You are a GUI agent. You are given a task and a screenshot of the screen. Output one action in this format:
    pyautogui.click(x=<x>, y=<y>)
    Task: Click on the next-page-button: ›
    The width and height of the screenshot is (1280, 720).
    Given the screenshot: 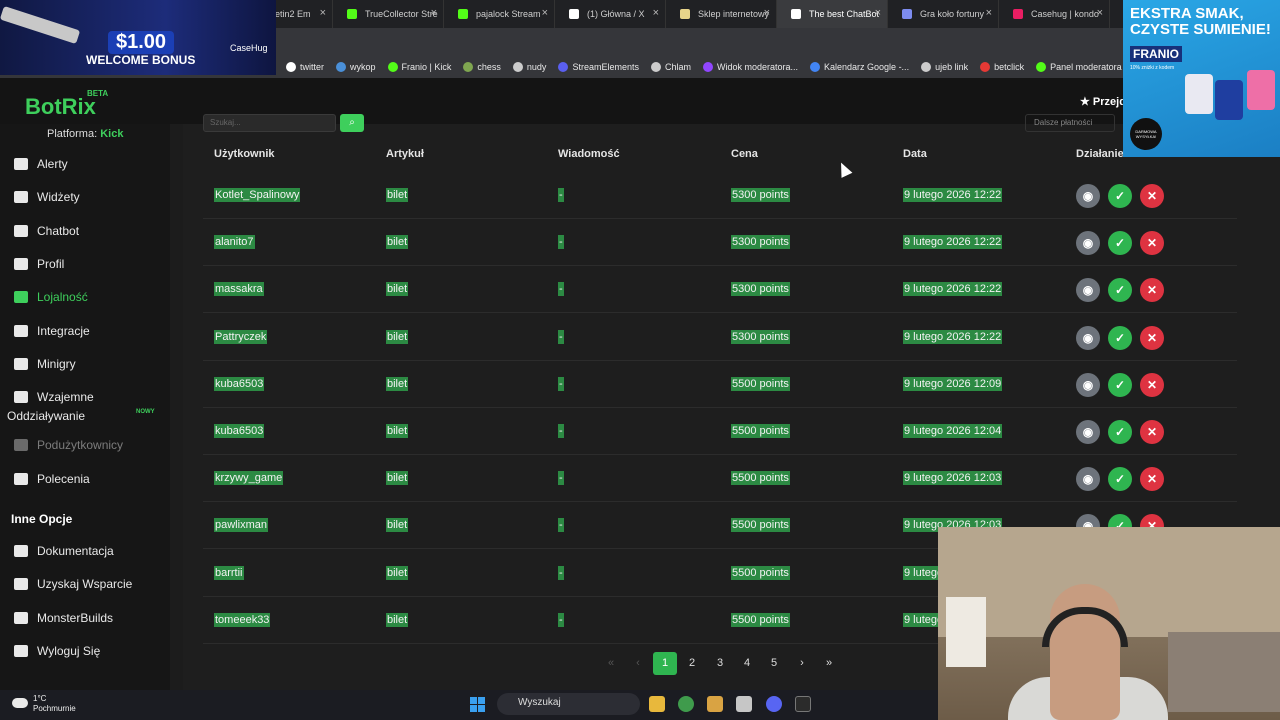 What is the action you would take?
    pyautogui.click(x=802, y=663)
    